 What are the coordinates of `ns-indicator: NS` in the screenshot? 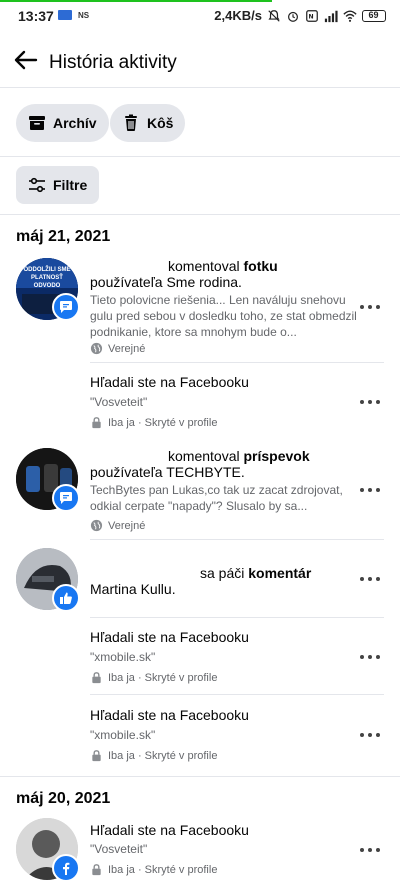 It's located at (84, 15).